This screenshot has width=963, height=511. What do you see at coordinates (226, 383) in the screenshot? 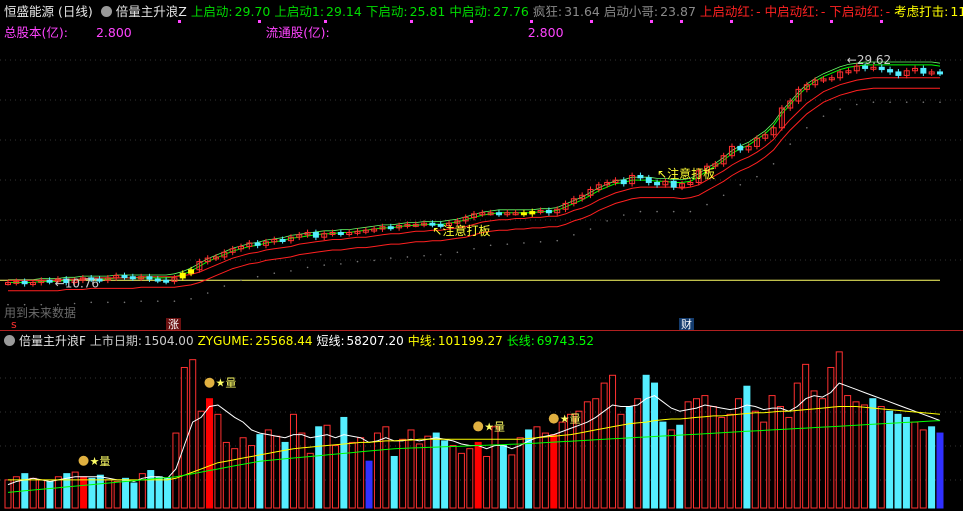
I see `star-volume-label-1: ★量` at bounding box center [226, 383].